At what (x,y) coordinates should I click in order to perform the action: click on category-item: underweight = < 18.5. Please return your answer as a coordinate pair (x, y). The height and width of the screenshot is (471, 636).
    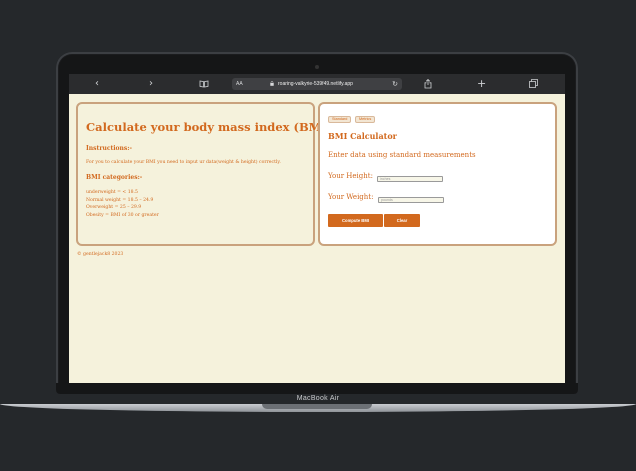
    Looking at the image, I should click on (112, 192).